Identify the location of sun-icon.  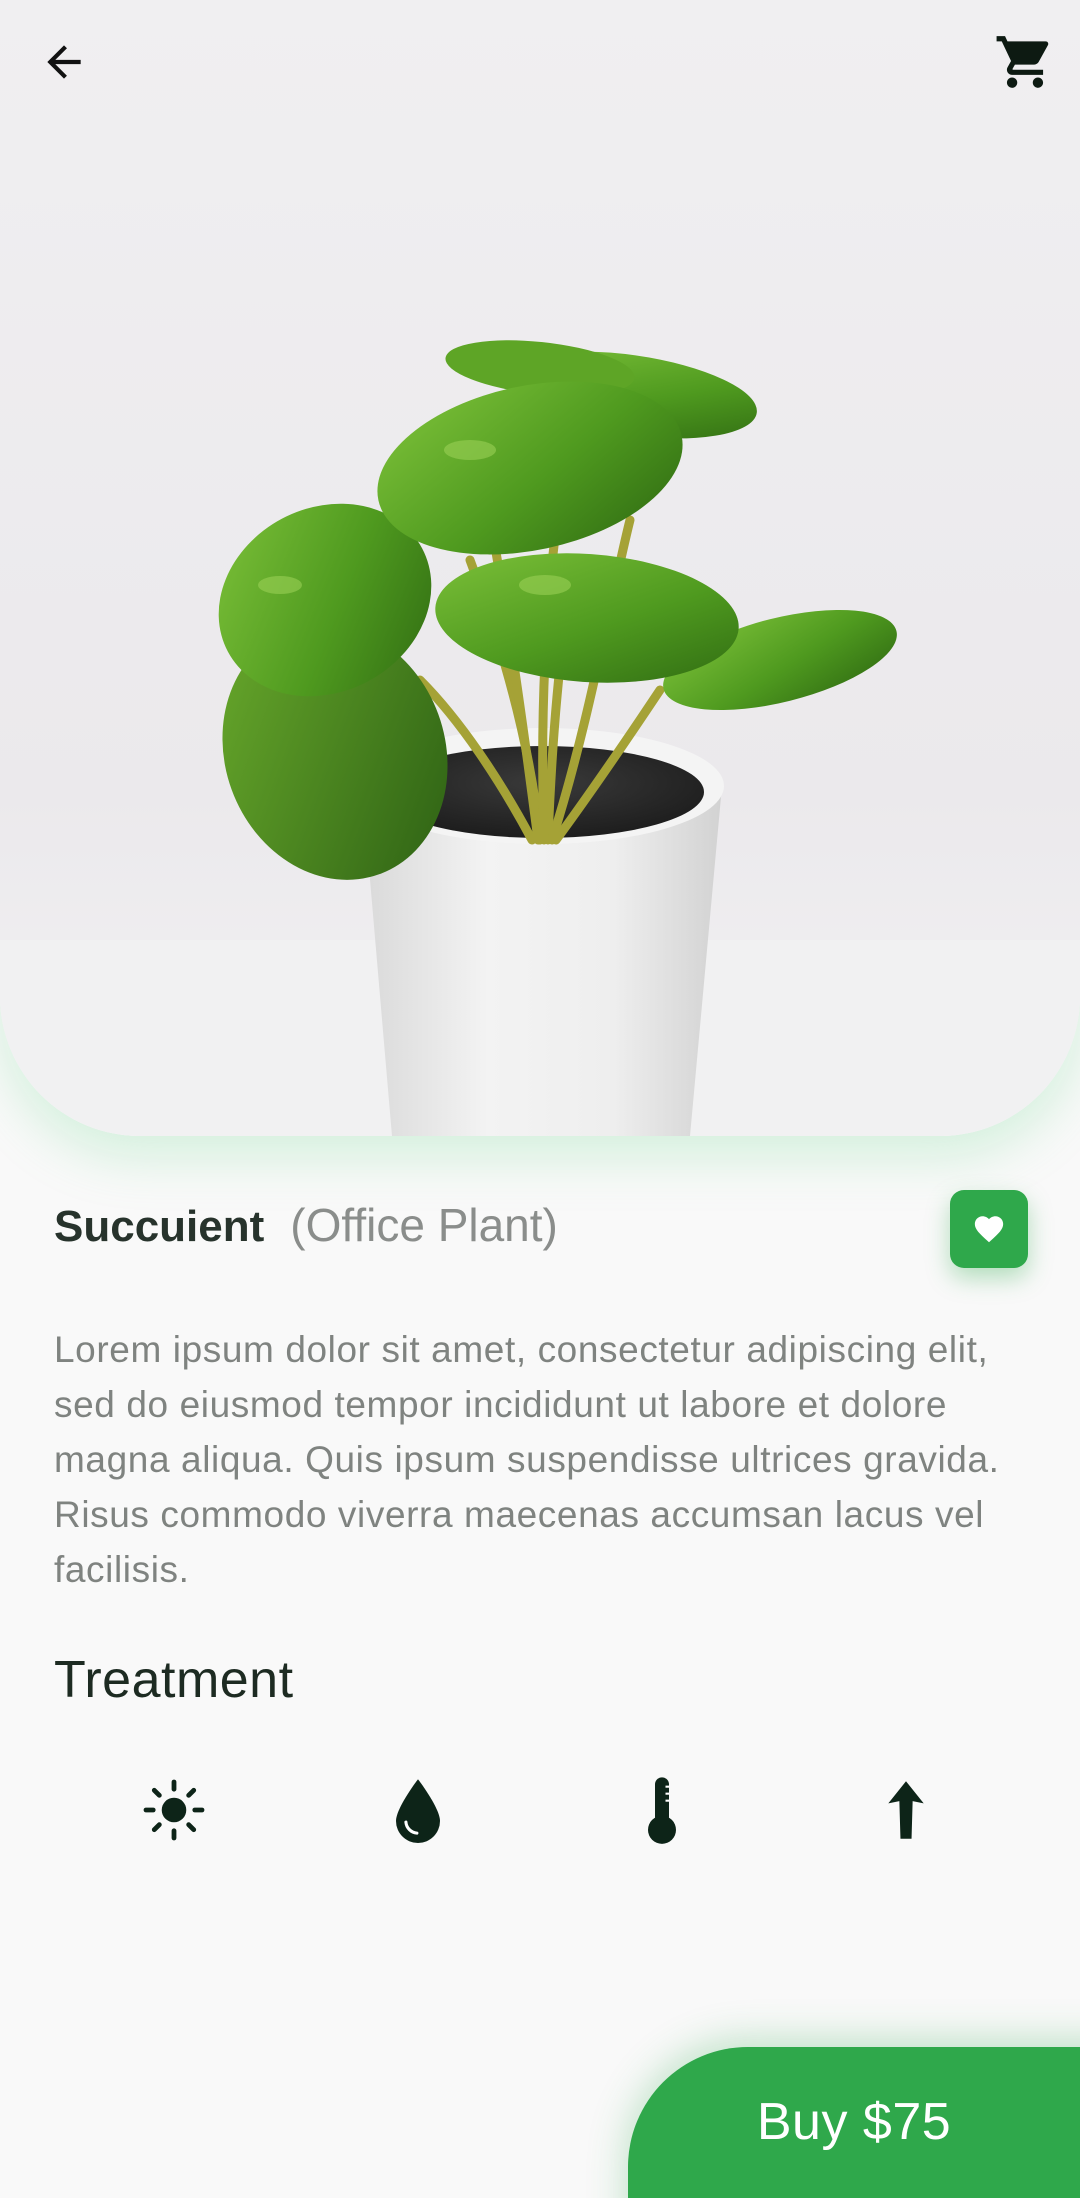
(174, 1810).